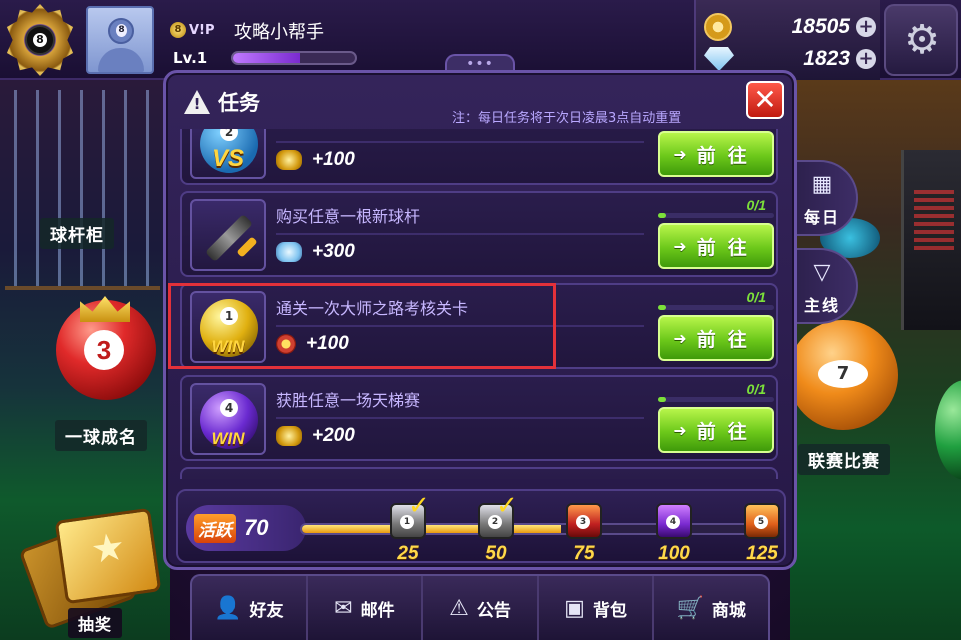 Image resolution: width=961 pixels, height=640 pixels. Describe the element at coordinates (327, 343) in the screenshot. I see `quest-reward-value: +100` at that location.